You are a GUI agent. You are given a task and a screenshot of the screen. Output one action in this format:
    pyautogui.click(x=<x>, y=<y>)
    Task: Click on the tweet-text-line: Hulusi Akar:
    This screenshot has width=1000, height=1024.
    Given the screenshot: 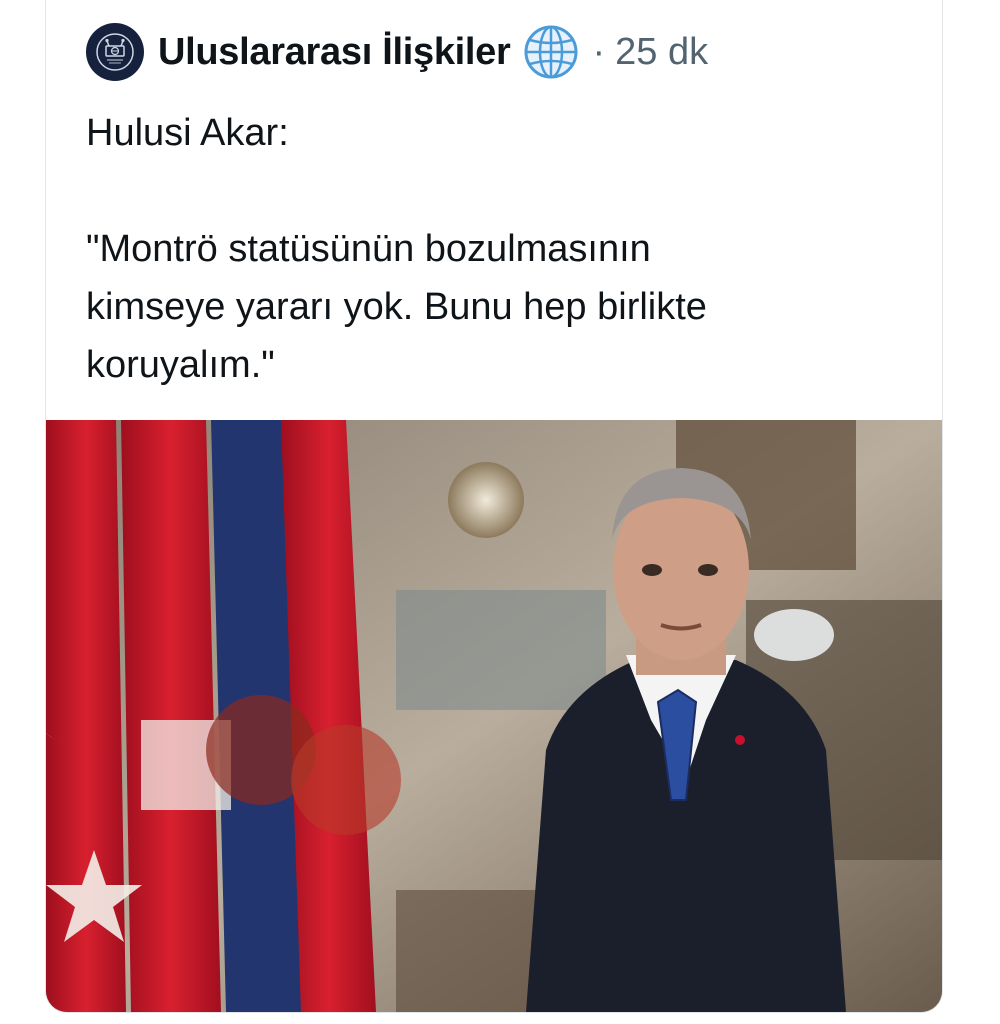 What is the action you would take?
    pyautogui.click(x=187, y=133)
    